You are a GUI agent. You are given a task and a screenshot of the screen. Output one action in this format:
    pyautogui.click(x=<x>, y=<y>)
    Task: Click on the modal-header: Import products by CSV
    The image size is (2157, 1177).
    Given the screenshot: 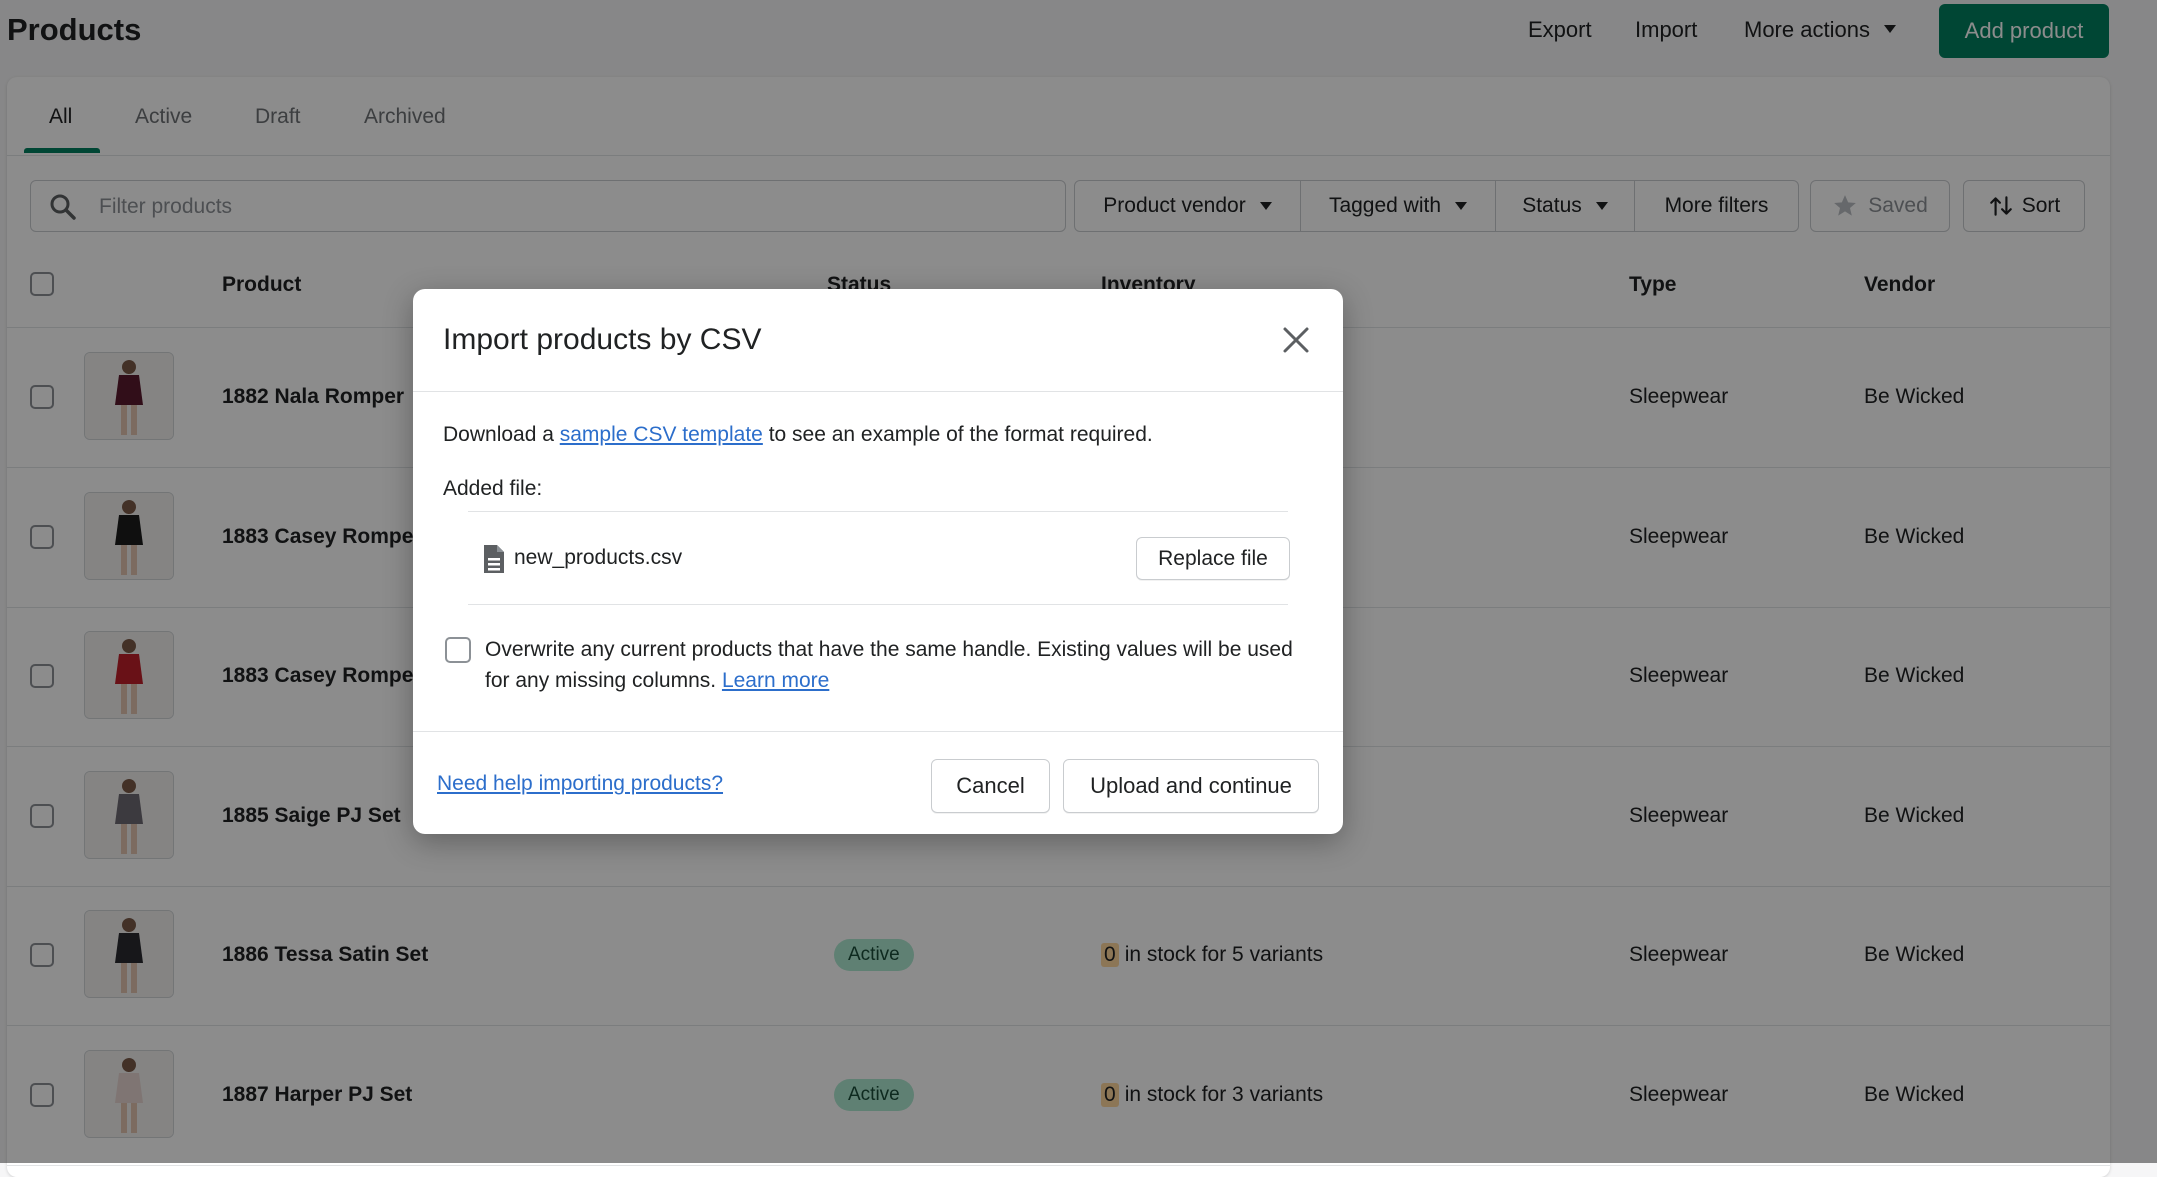 What is the action you would take?
    pyautogui.click(x=878, y=340)
    